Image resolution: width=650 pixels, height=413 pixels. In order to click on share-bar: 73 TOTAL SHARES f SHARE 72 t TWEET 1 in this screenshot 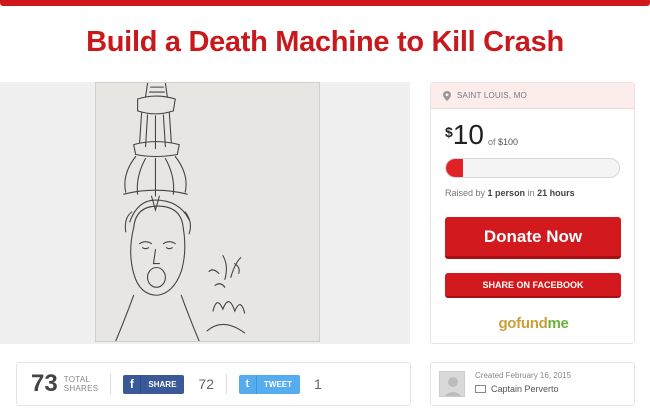, I will do `click(213, 384)`.